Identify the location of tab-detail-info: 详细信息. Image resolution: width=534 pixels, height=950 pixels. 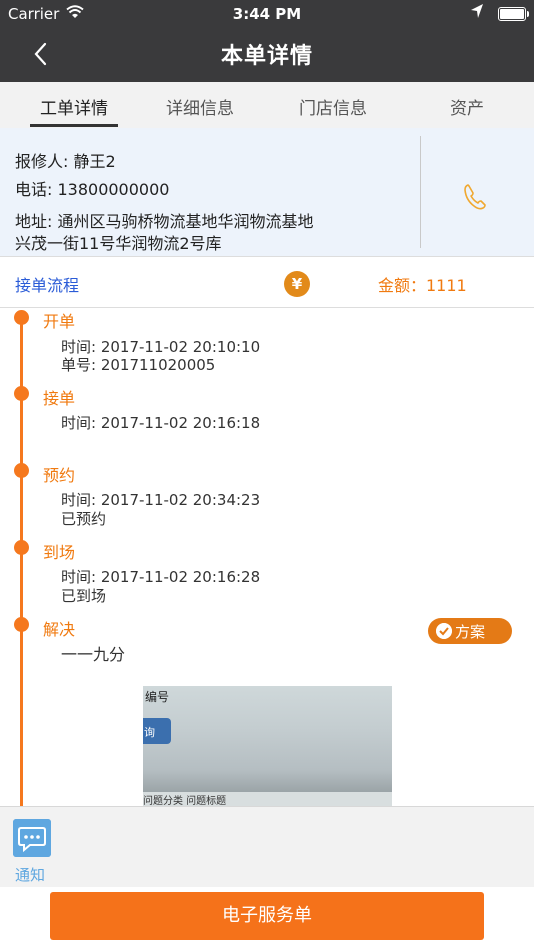
(200, 106).